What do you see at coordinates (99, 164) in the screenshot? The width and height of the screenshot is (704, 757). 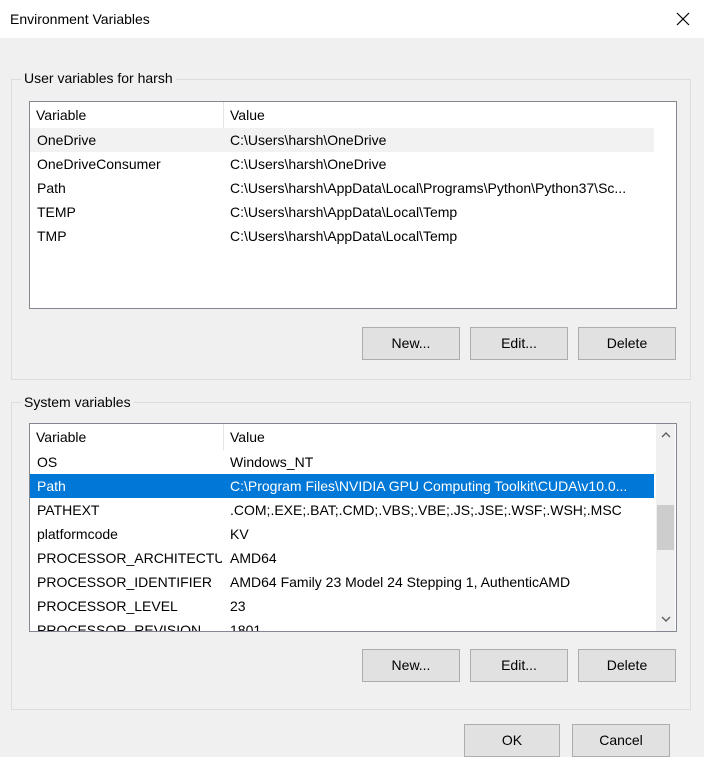 I see `variable-cell: OneDriveConsumer` at bounding box center [99, 164].